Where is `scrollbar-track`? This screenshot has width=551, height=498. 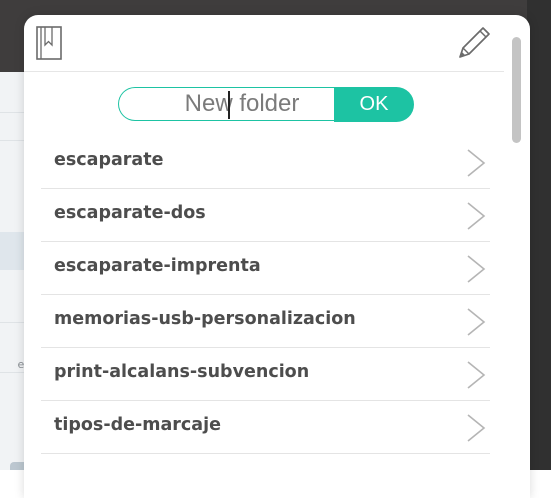
scrollbar-track is located at coordinates (516, 240).